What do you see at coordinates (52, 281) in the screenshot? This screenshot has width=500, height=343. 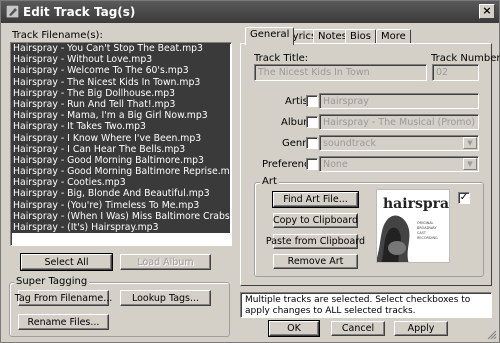 I see `super-tagging-title: Super Tagging` at bounding box center [52, 281].